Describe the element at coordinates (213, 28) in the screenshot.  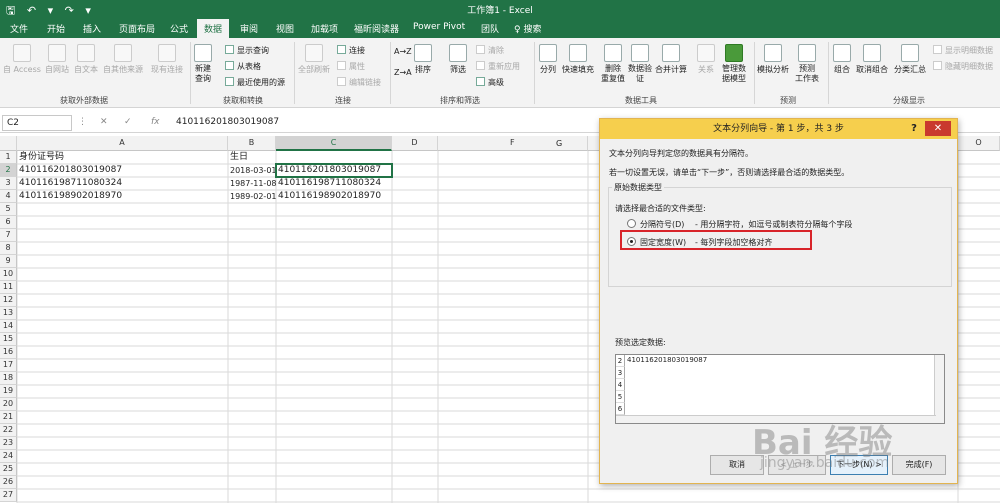
I see `tab-data: 数据` at that location.